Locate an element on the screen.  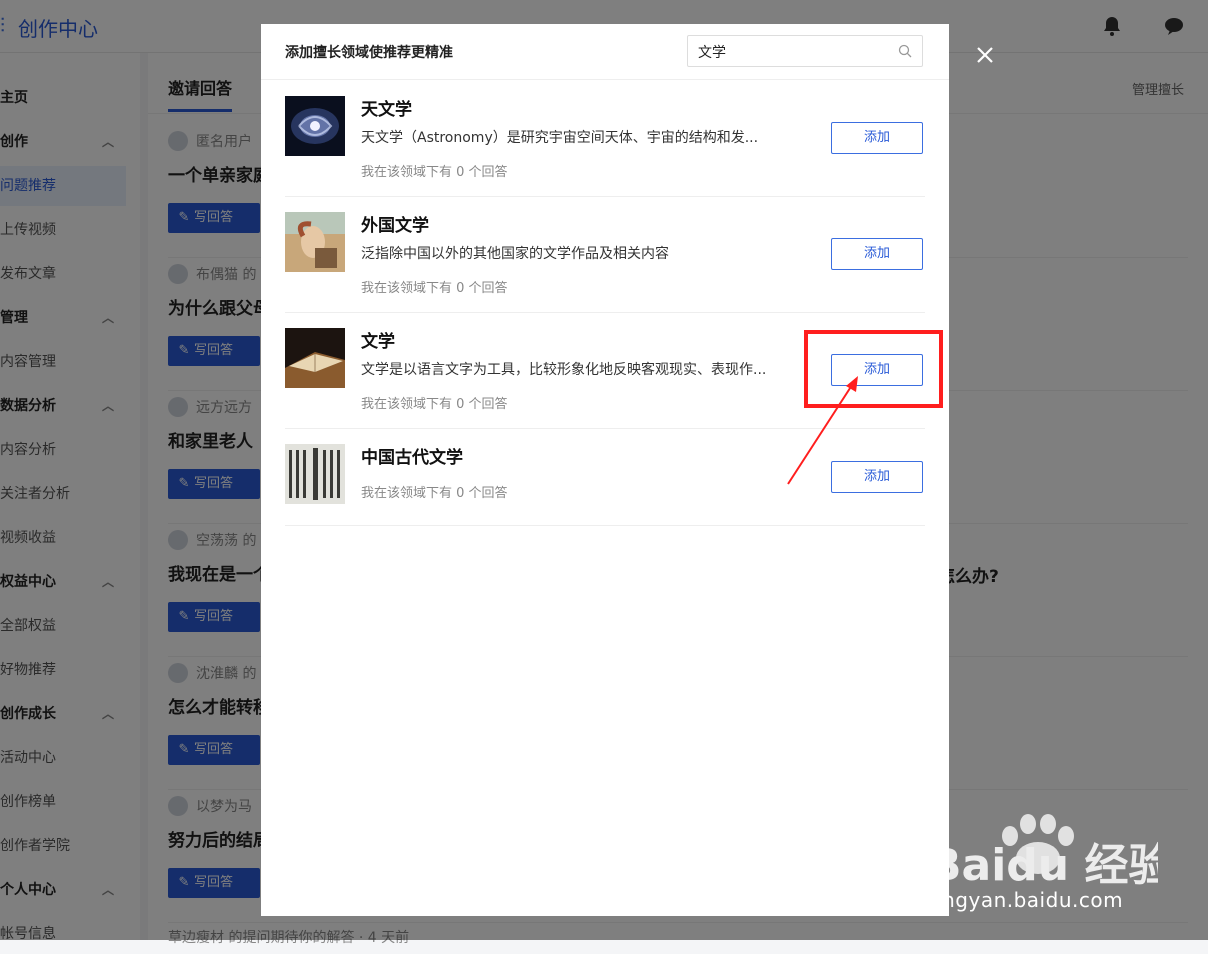
field-name: 天文学 is located at coordinates (386, 110).